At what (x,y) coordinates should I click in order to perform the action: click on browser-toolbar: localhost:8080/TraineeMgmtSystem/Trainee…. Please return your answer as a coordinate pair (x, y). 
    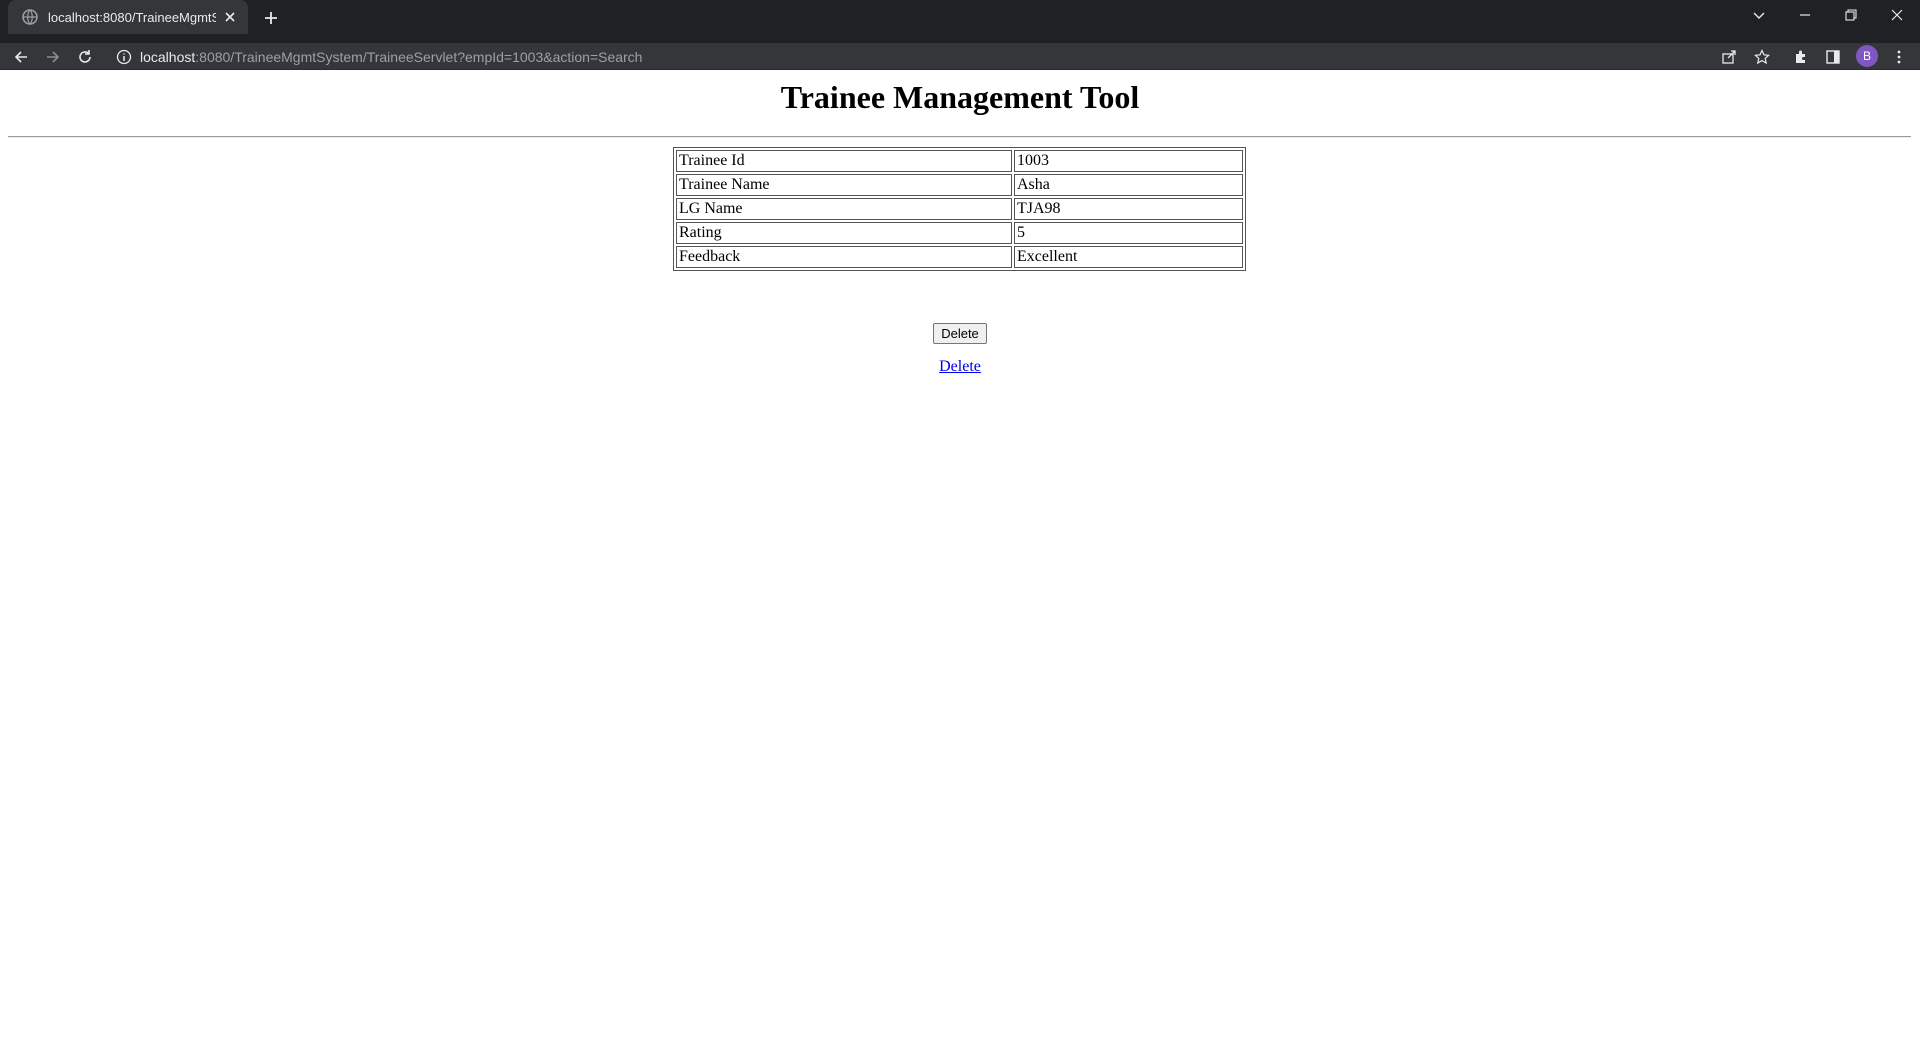
    Looking at the image, I should click on (960, 56).